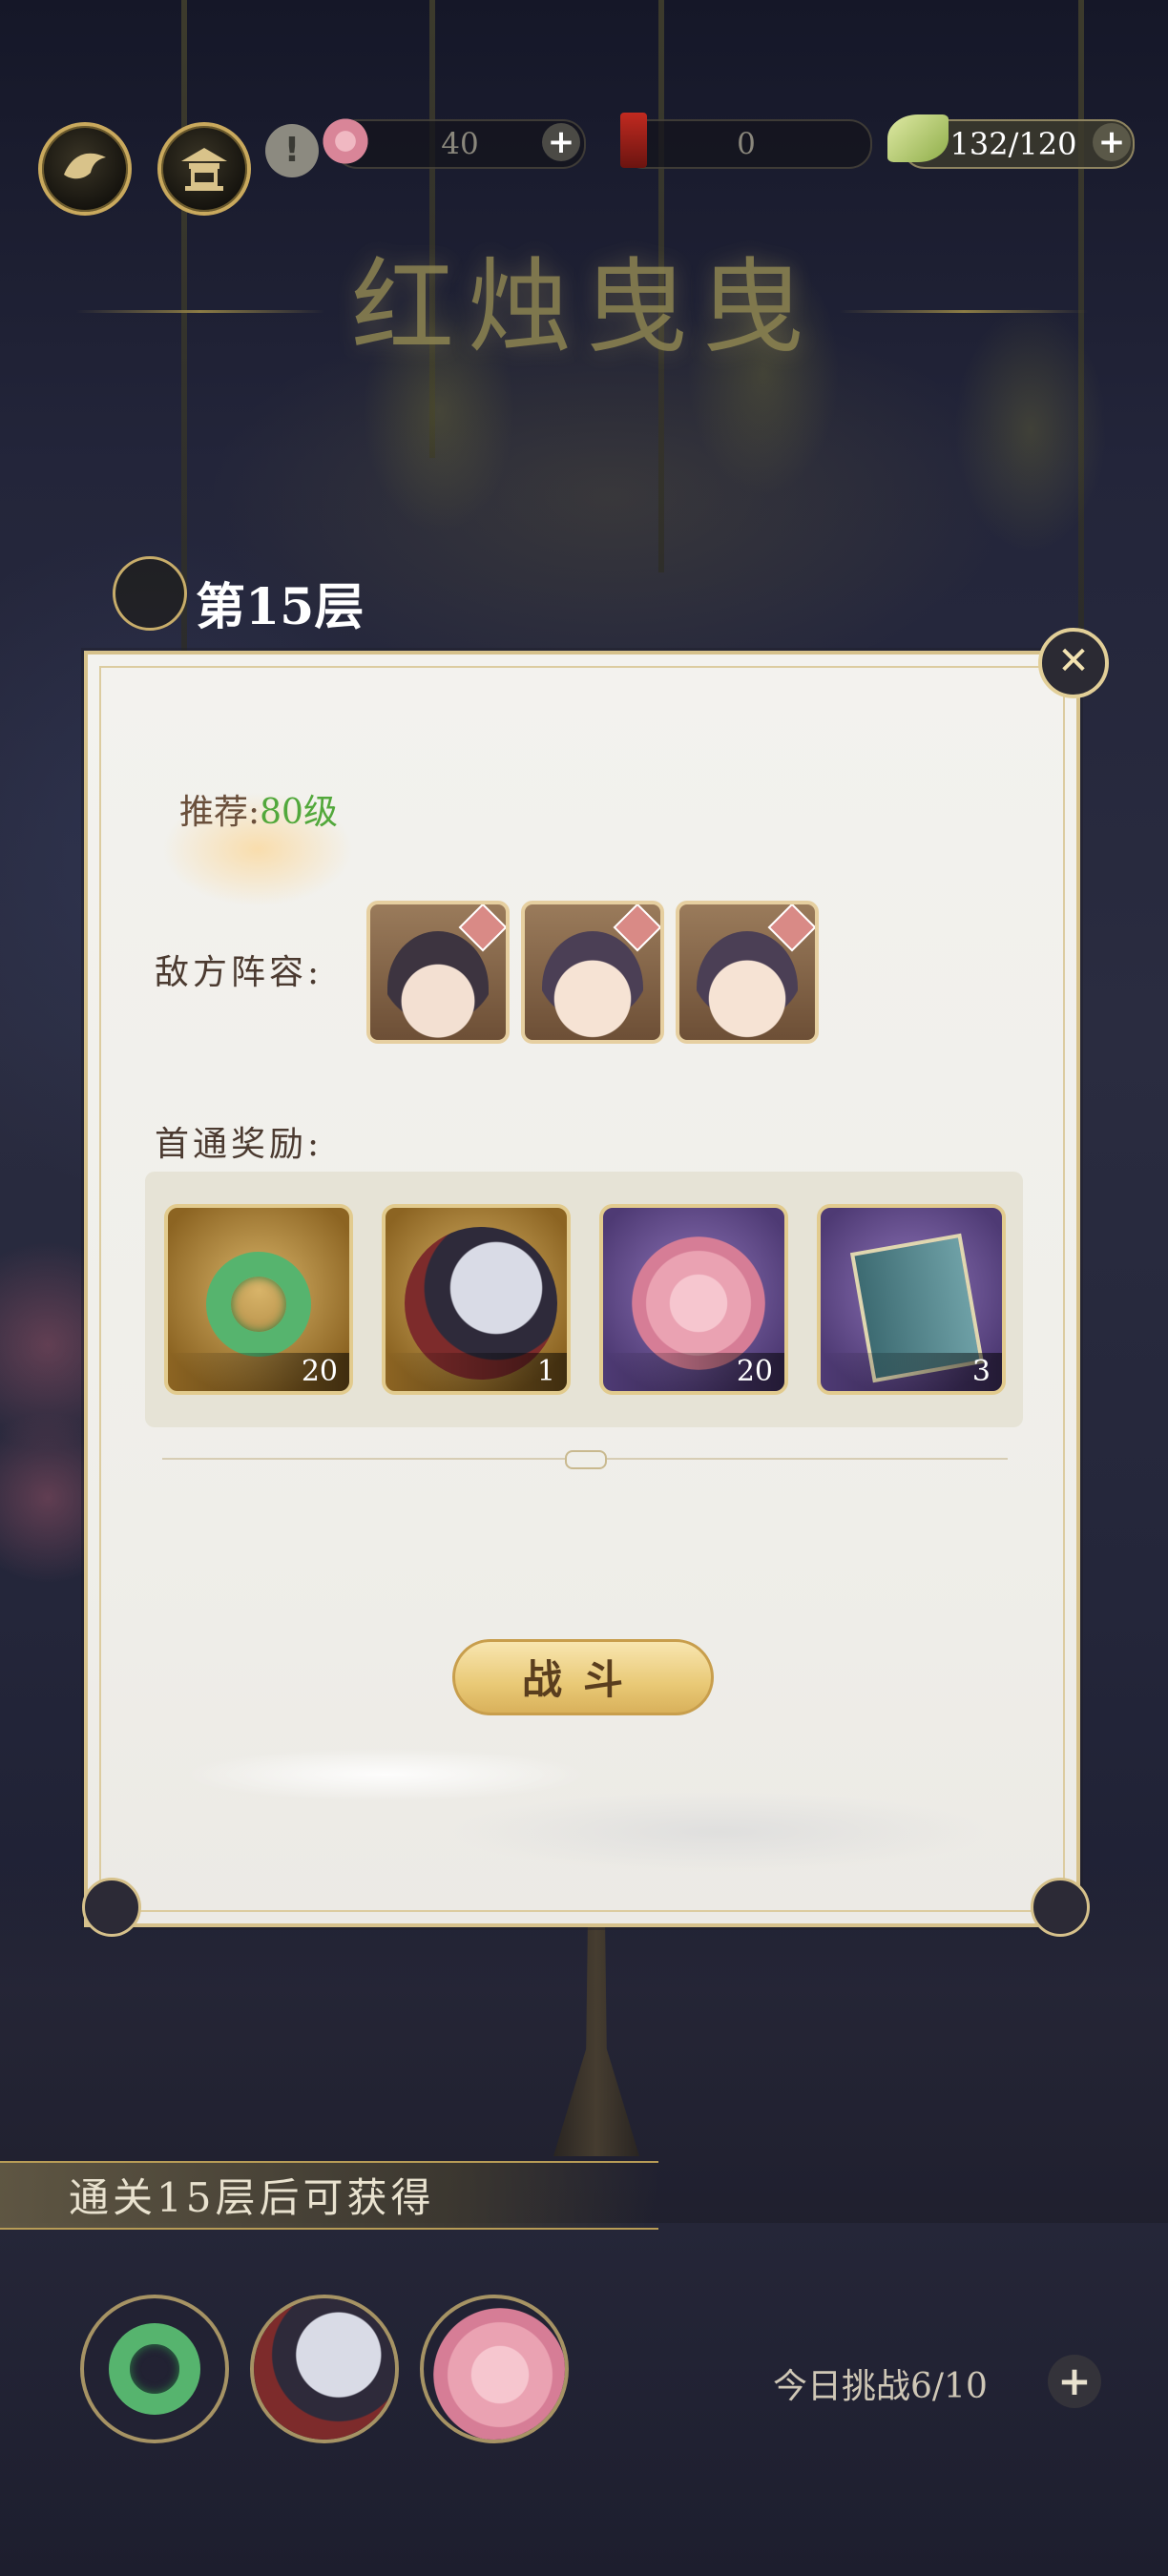 The image size is (1168, 2576). Describe the element at coordinates (912, 1299) in the screenshot. I see `reward-book: 3` at that location.